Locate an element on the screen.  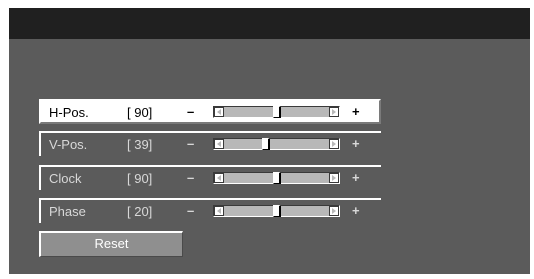
row-label: Phase is located at coordinates (67, 211).